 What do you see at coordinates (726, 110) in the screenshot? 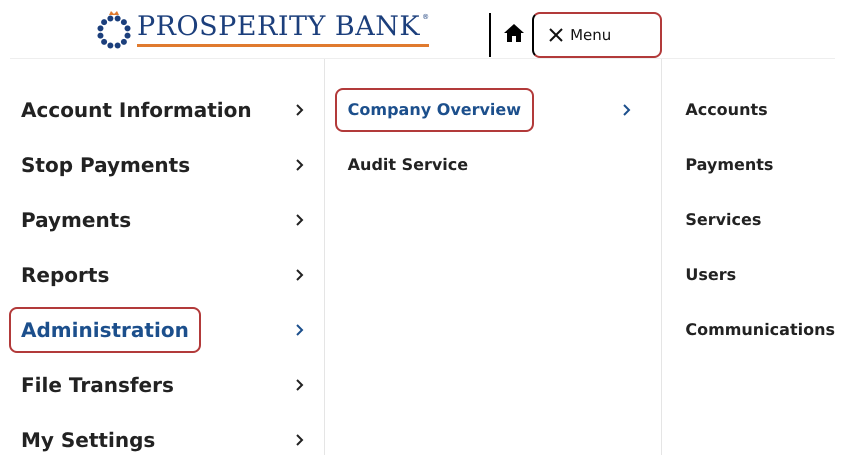
I see `submenu-item: Accounts` at bounding box center [726, 110].